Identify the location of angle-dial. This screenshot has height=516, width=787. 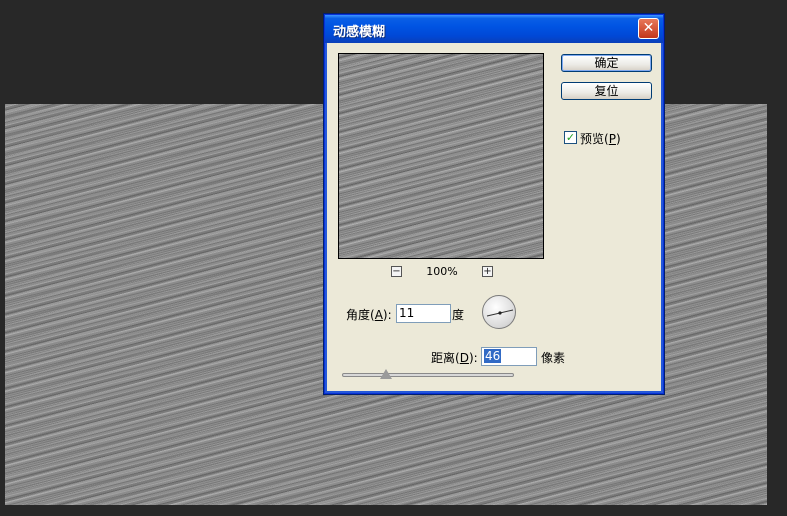
(499, 312).